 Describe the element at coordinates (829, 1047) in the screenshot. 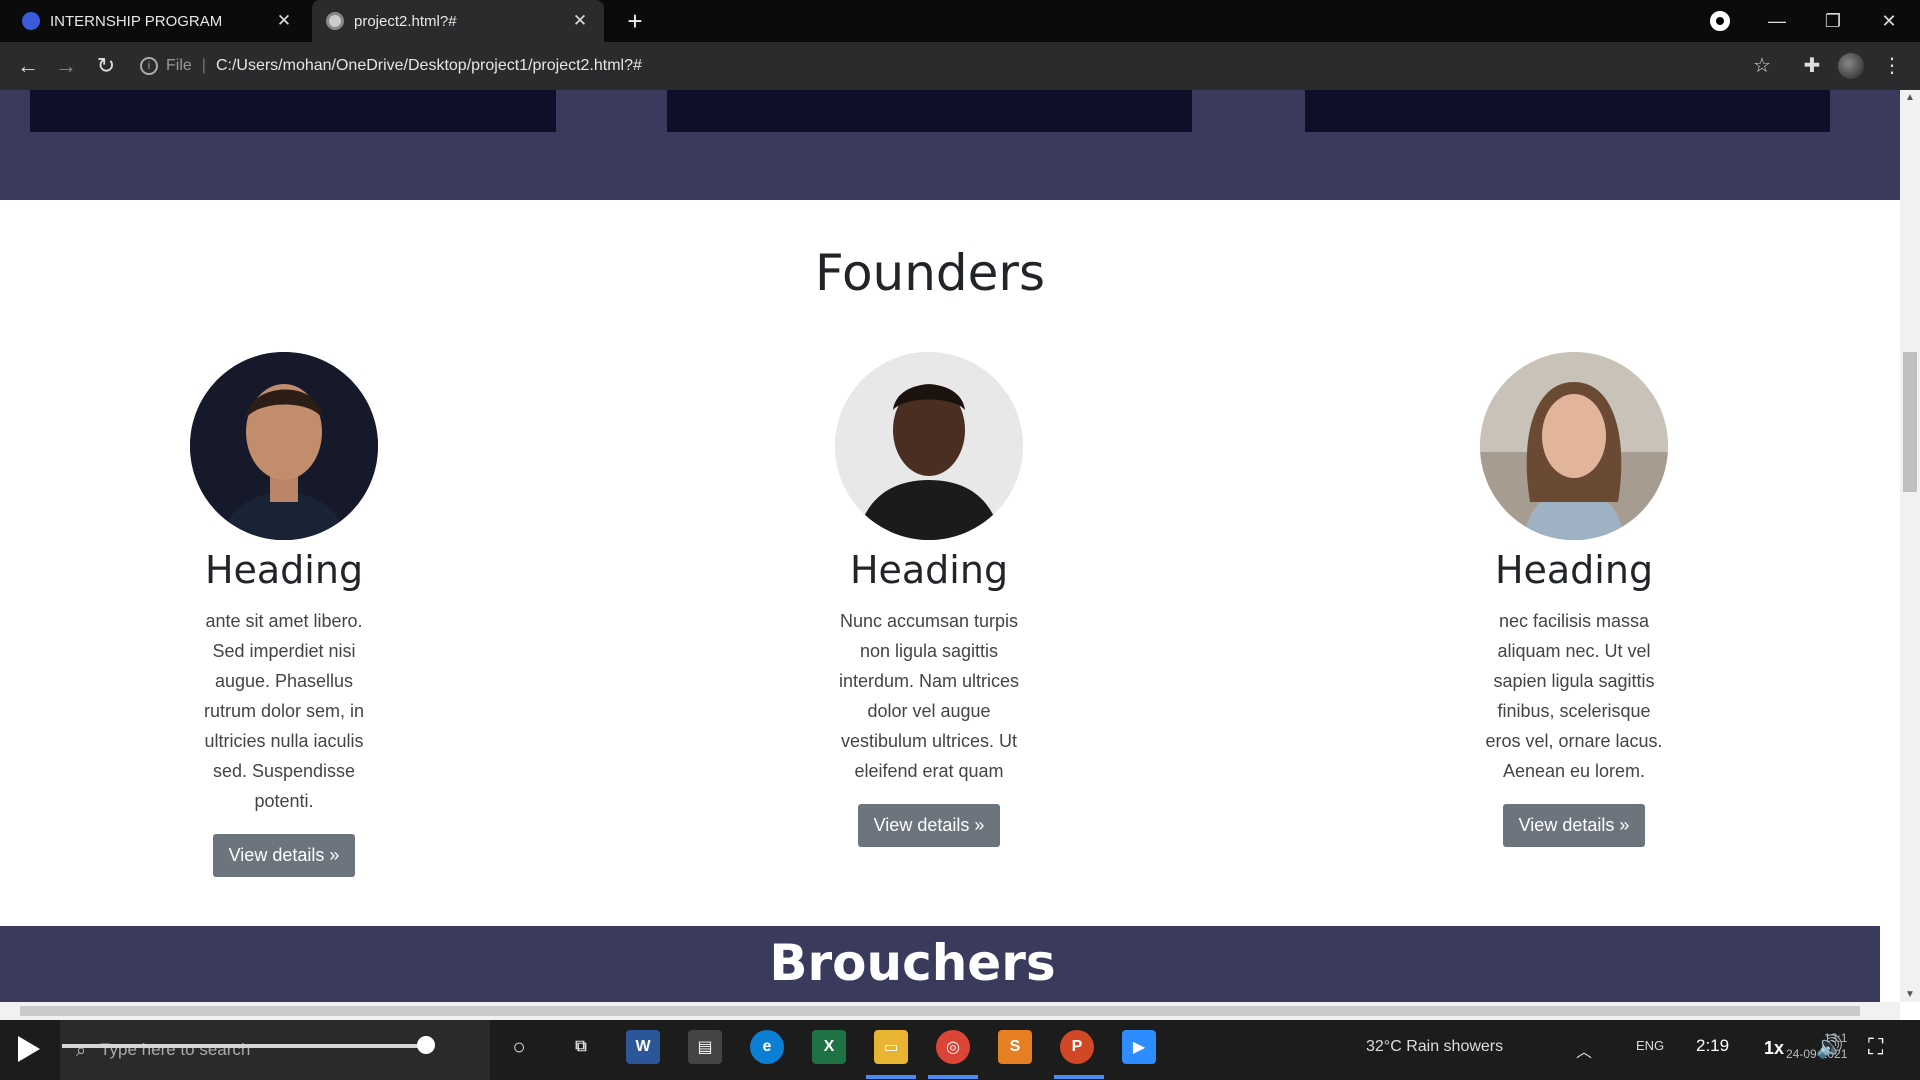

I see `excel-icon: X` at that location.